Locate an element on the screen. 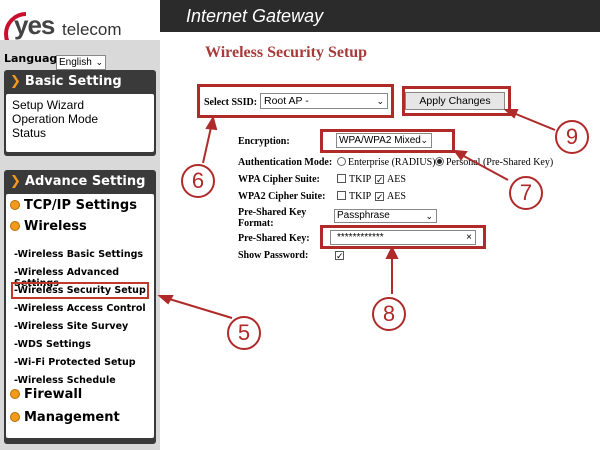  wpa2-tkip-option: TKIP is located at coordinates (354, 196).